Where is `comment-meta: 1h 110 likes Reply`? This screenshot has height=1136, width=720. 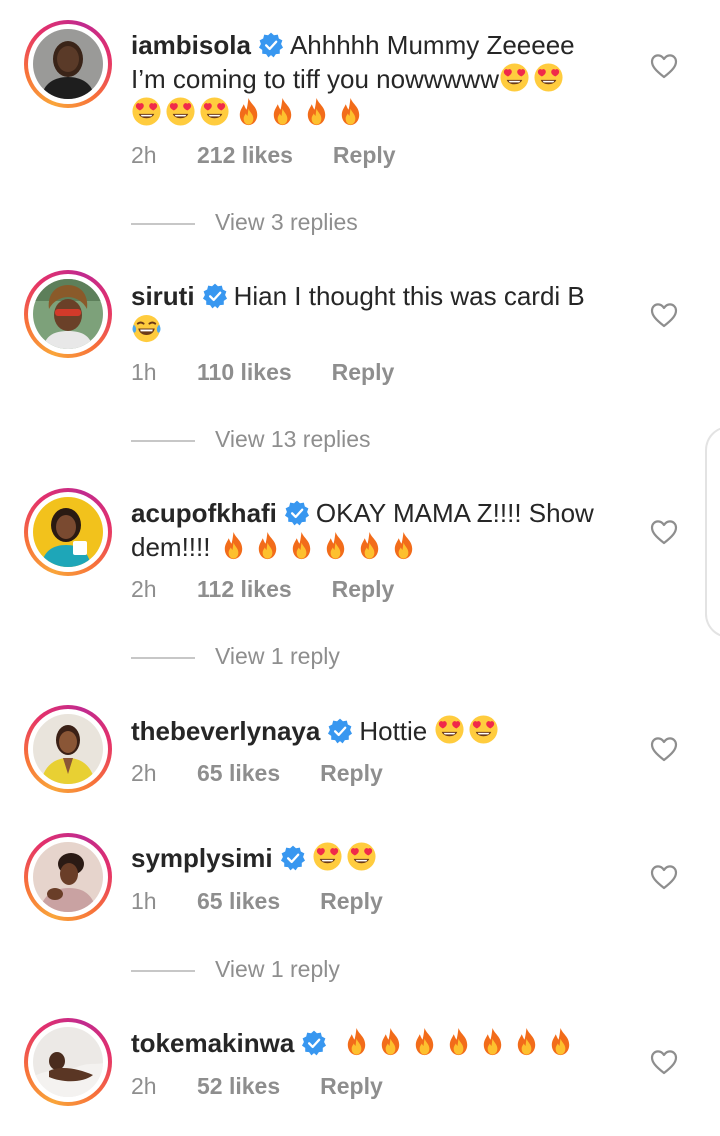 comment-meta: 1h 110 likes Reply is located at coordinates (262, 372).